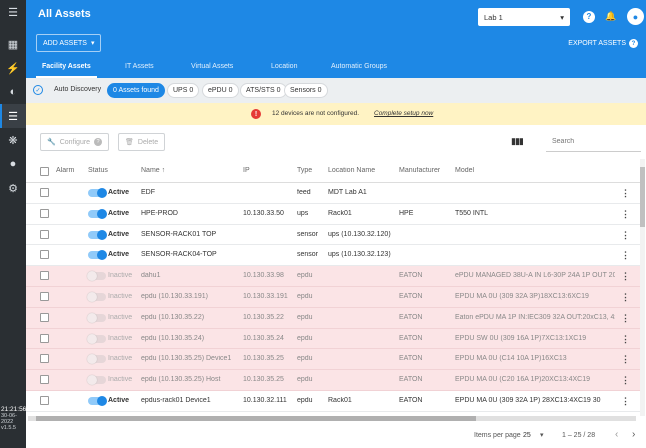 The width and height of the screenshot is (646, 448). What do you see at coordinates (136, 90) in the screenshot?
I see `filter-chip-assets-found: 0 Assets found` at bounding box center [136, 90].